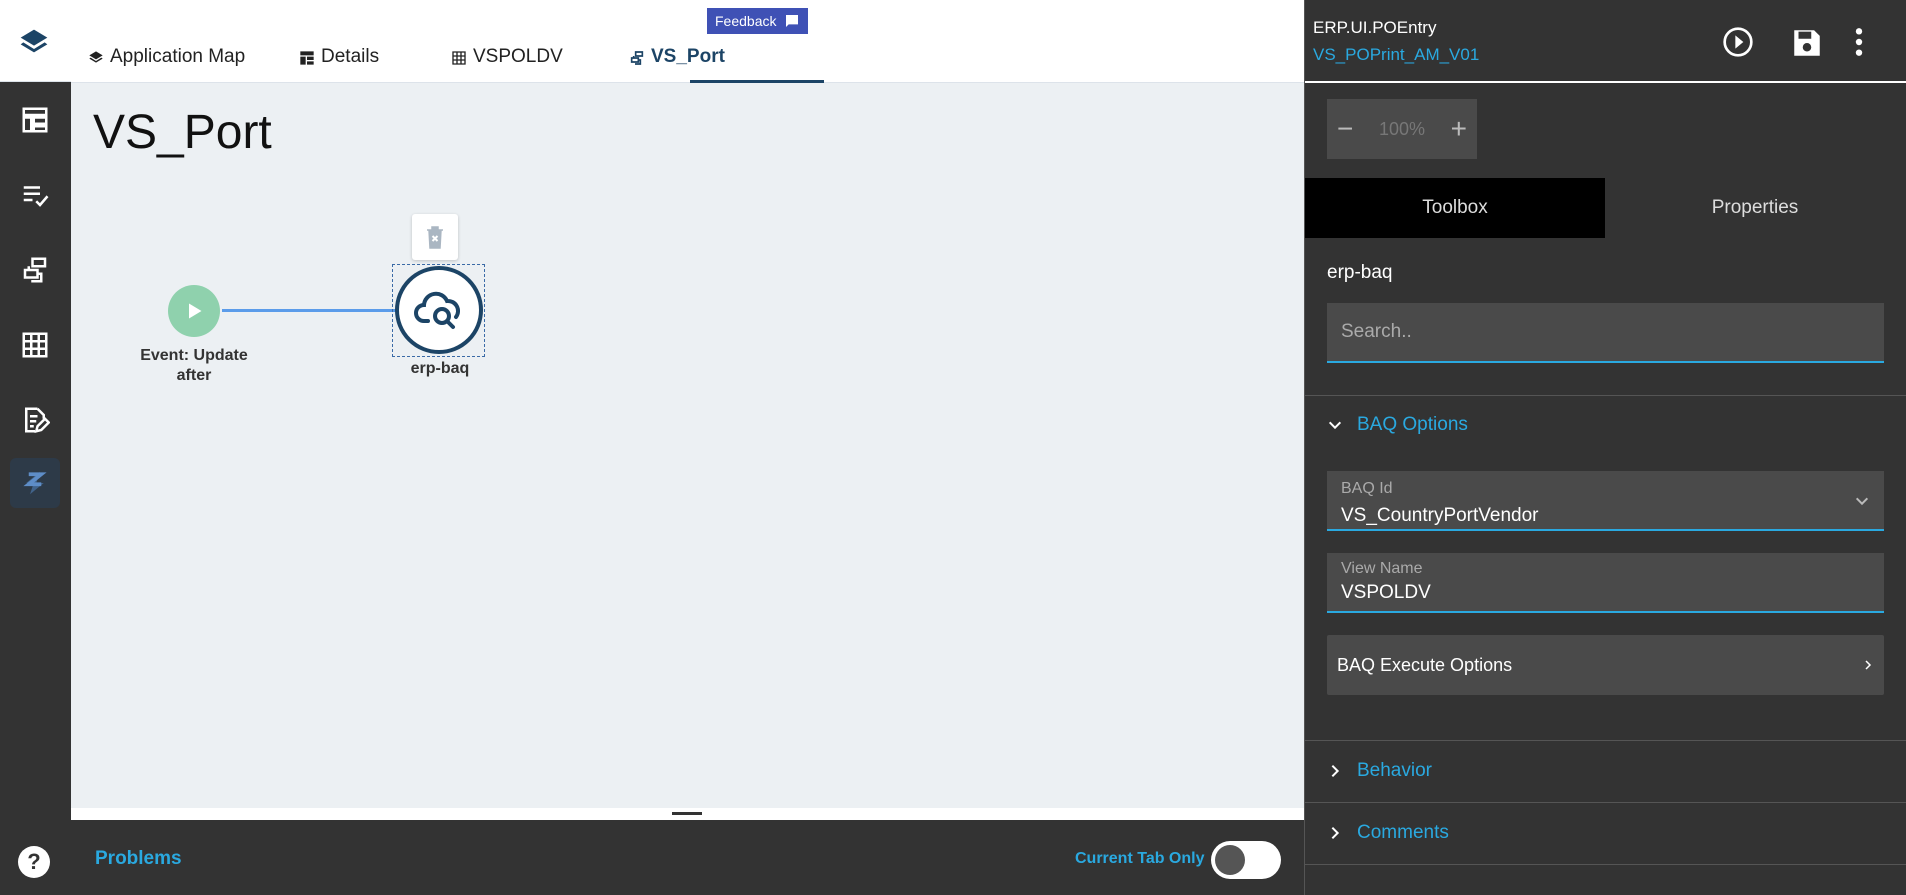  Describe the element at coordinates (1455, 208) in the screenshot. I see `tab-toolbox: Toolbox` at that location.